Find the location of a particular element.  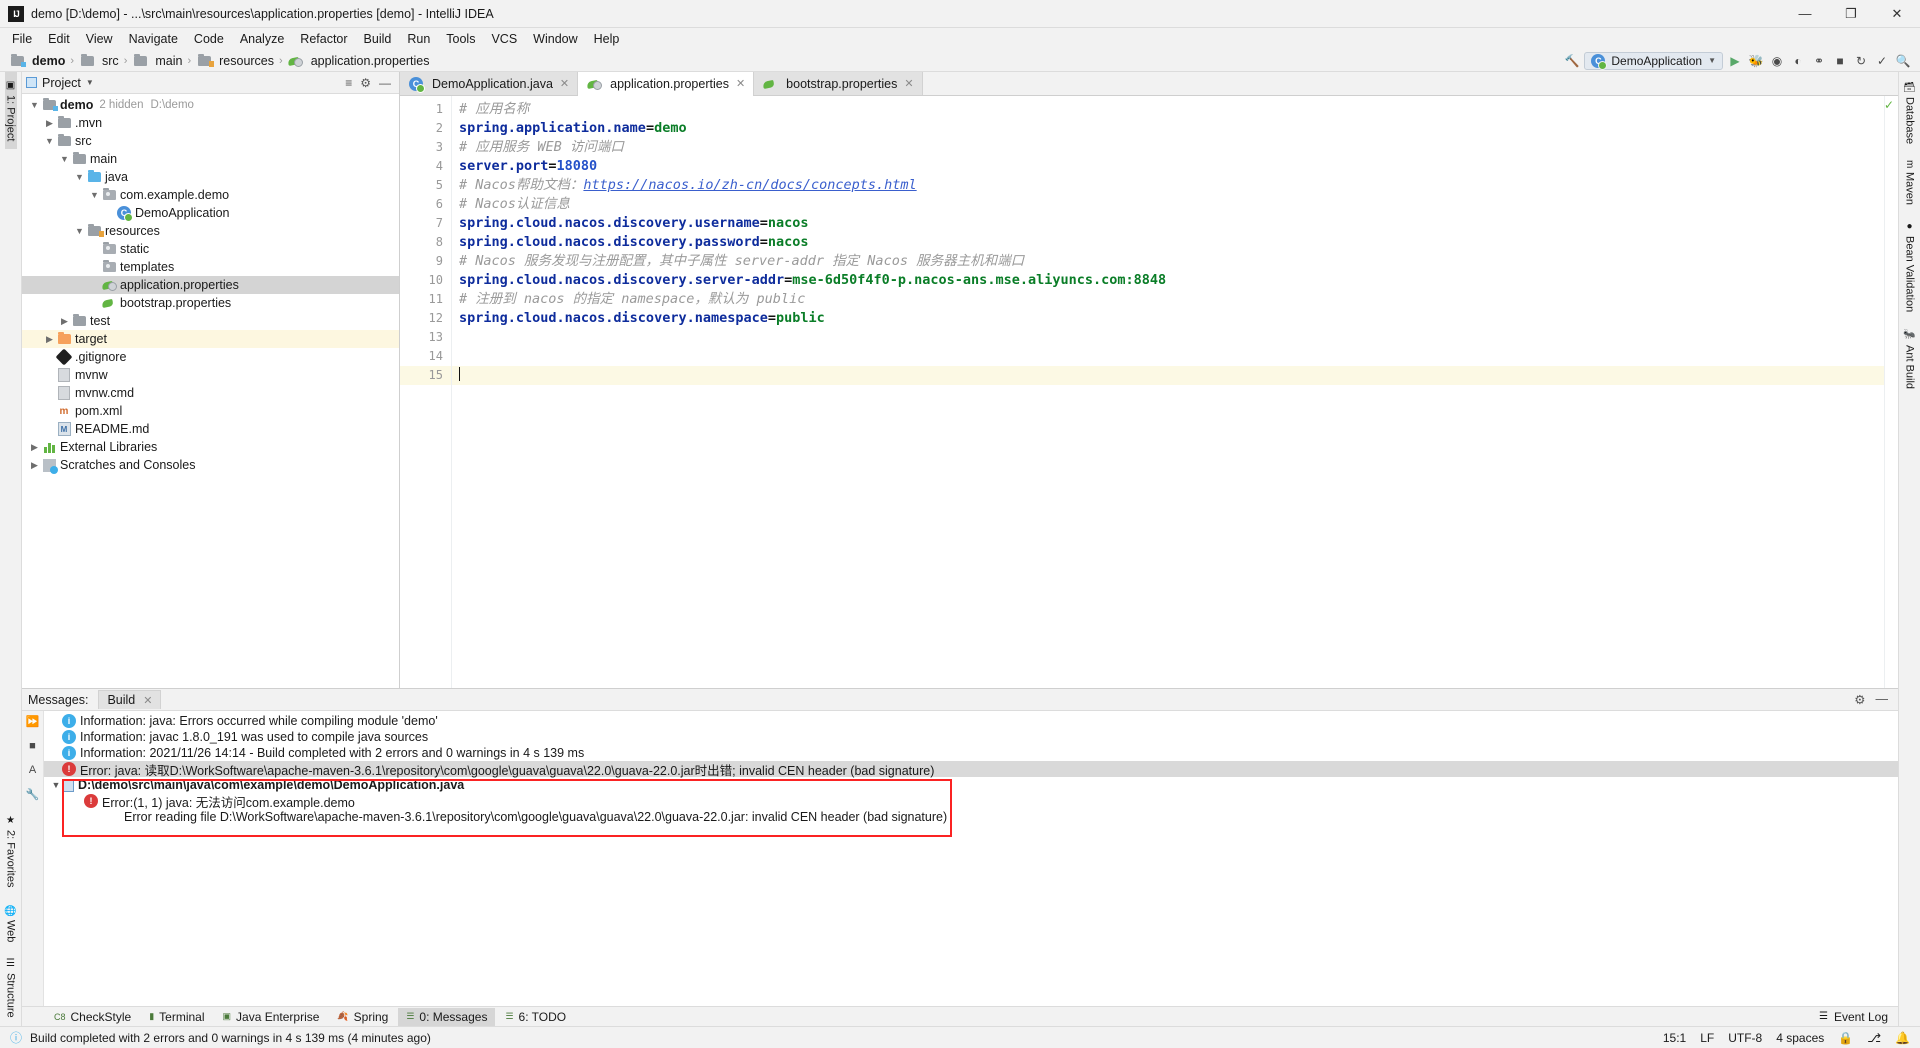

sidebar-item-web: 🌐 Web is located at coordinates (11, 923).